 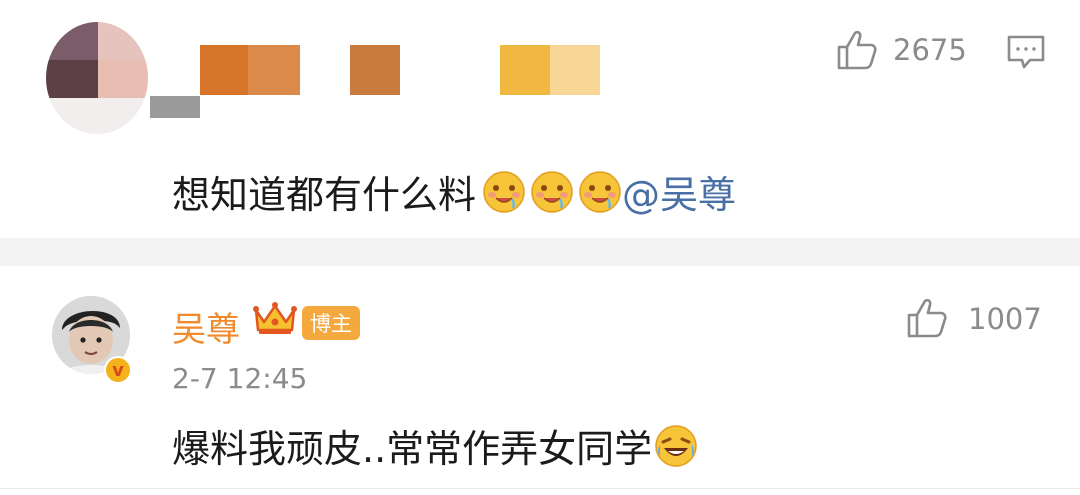 I want to click on comment-body: 想知道都有什么料 @吴尊, so click(x=454, y=191).